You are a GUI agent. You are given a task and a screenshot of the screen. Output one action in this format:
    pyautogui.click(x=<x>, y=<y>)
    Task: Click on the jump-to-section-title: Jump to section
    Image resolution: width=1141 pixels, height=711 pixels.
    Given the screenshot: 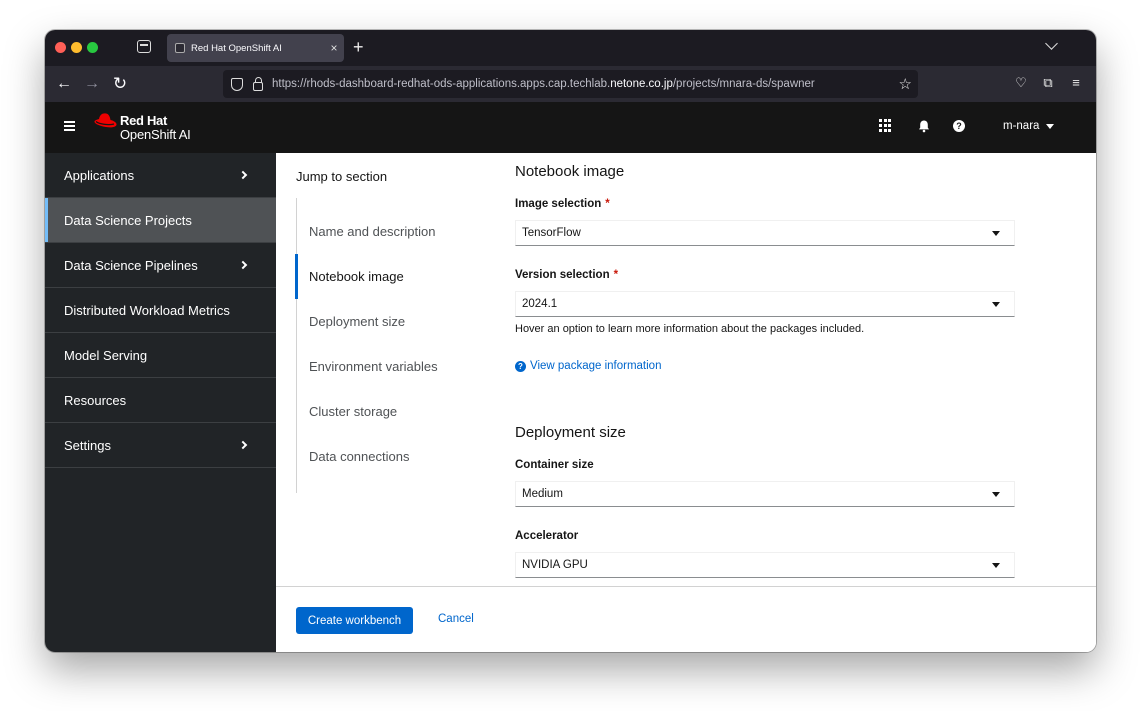 What is the action you would take?
    pyautogui.click(x=342, y=176)
    